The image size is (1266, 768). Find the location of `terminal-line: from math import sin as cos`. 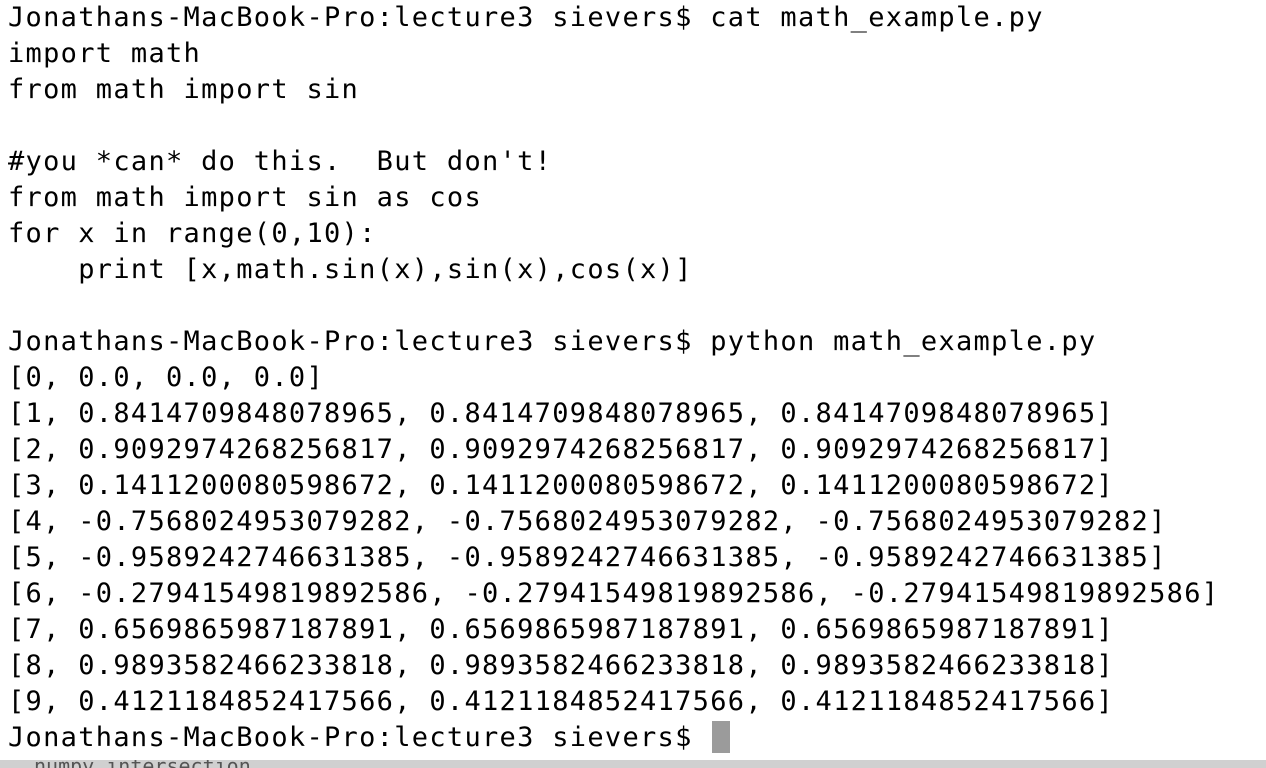

terminal-line: from math import sin as cos is located at coordinates (245, 197).